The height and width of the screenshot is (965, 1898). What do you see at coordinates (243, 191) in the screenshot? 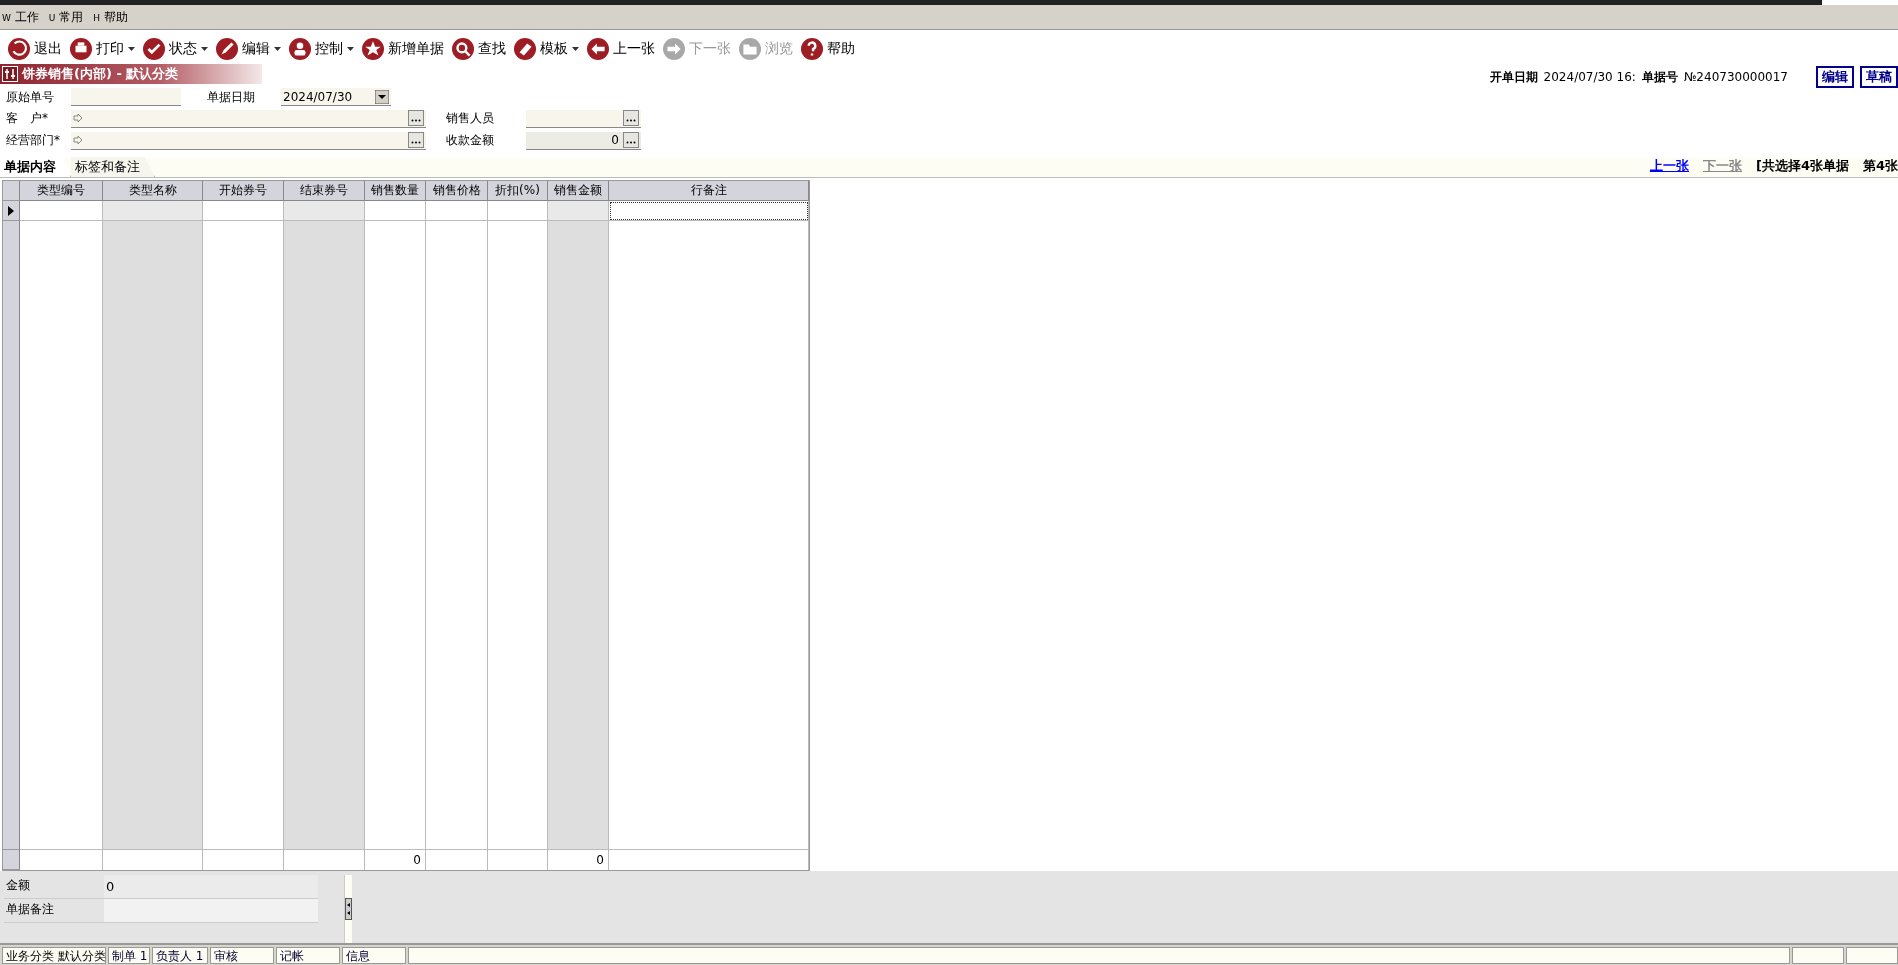
I see `column-header: 开始券号` at bounding box center [243, 191].